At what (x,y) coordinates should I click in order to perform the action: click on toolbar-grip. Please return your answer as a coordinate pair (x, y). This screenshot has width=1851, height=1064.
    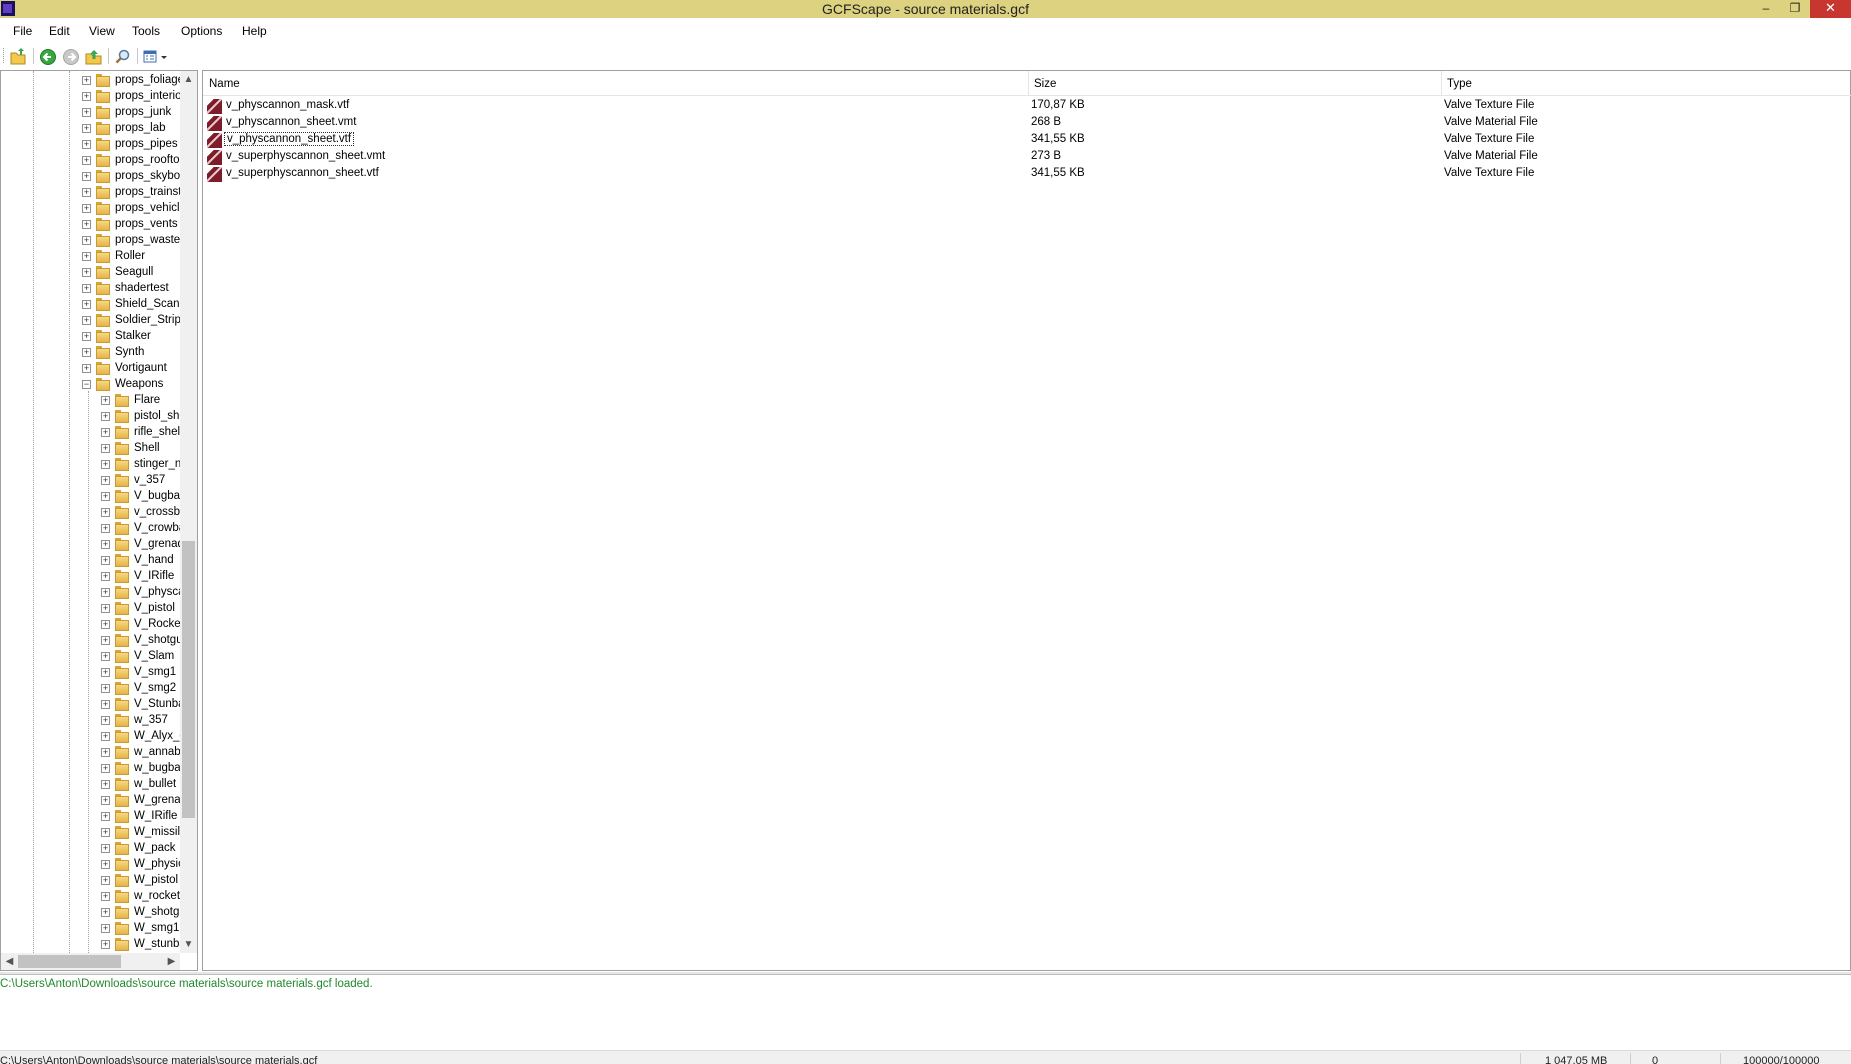
    Looking at the image, I should click on (4, 55).